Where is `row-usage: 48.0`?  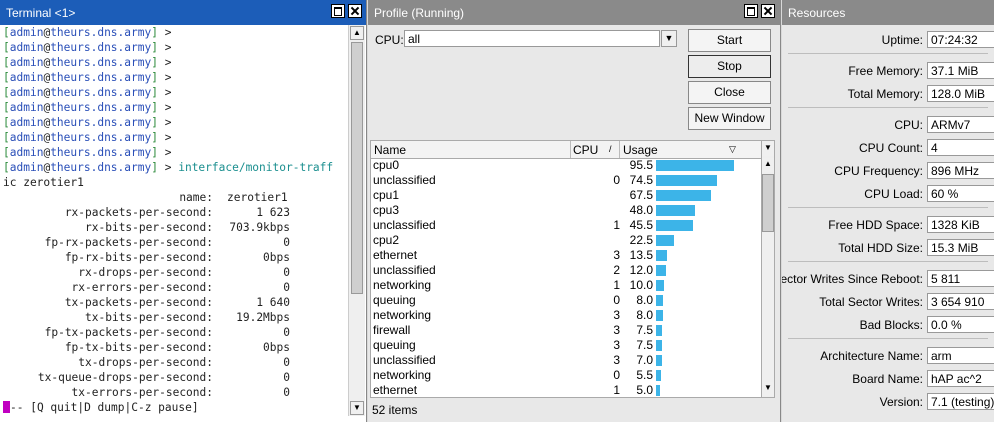
row-usage: 48.0 is located at coordinates (641, 210).